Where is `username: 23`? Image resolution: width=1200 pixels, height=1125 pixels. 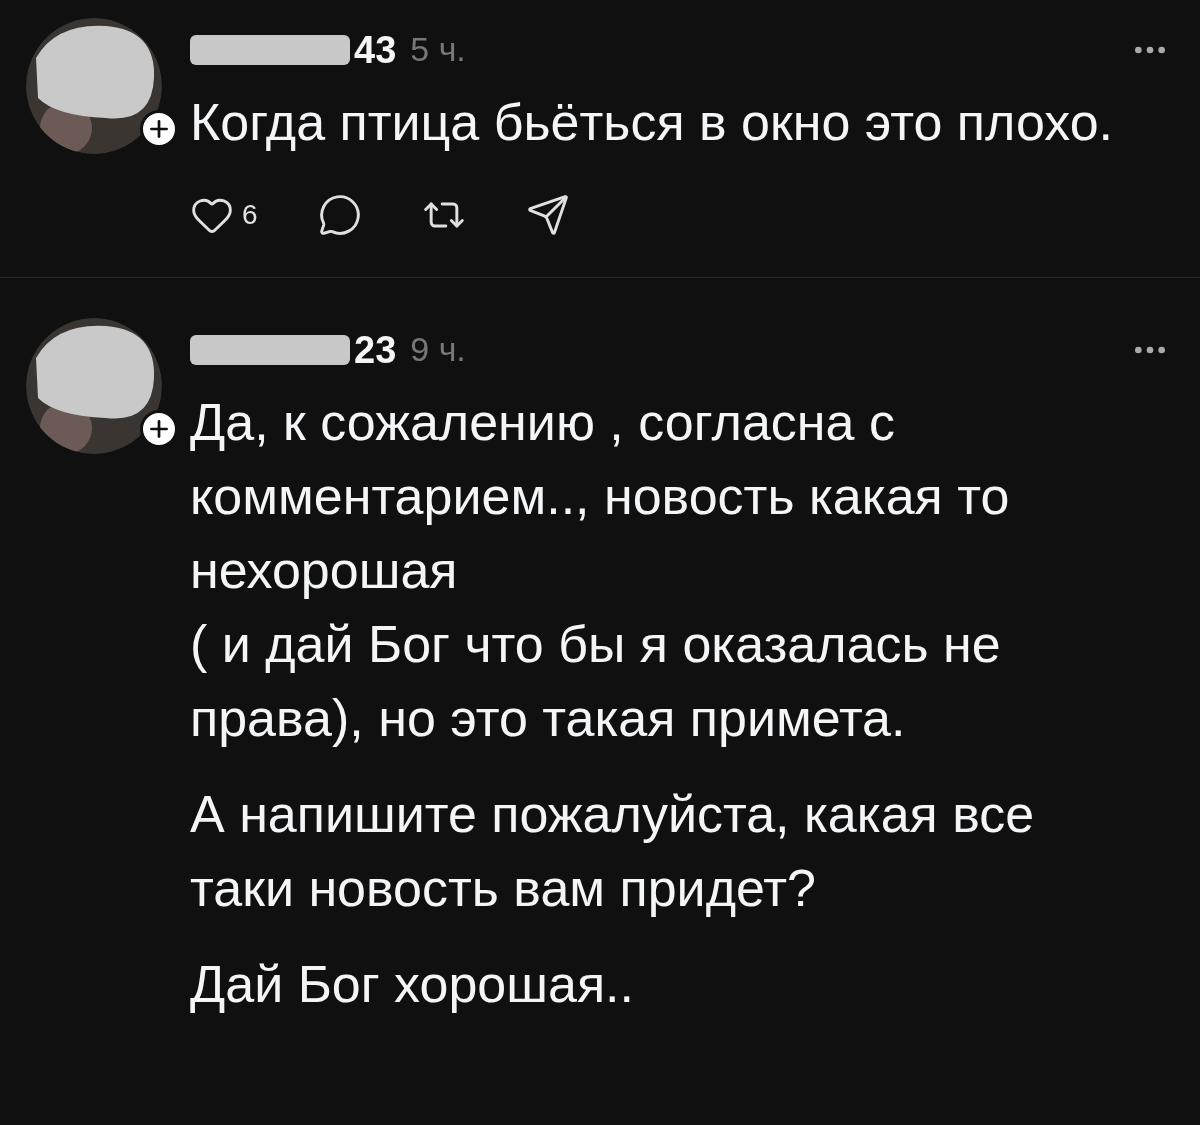
username: 23 is located at coordinates (375, 349).